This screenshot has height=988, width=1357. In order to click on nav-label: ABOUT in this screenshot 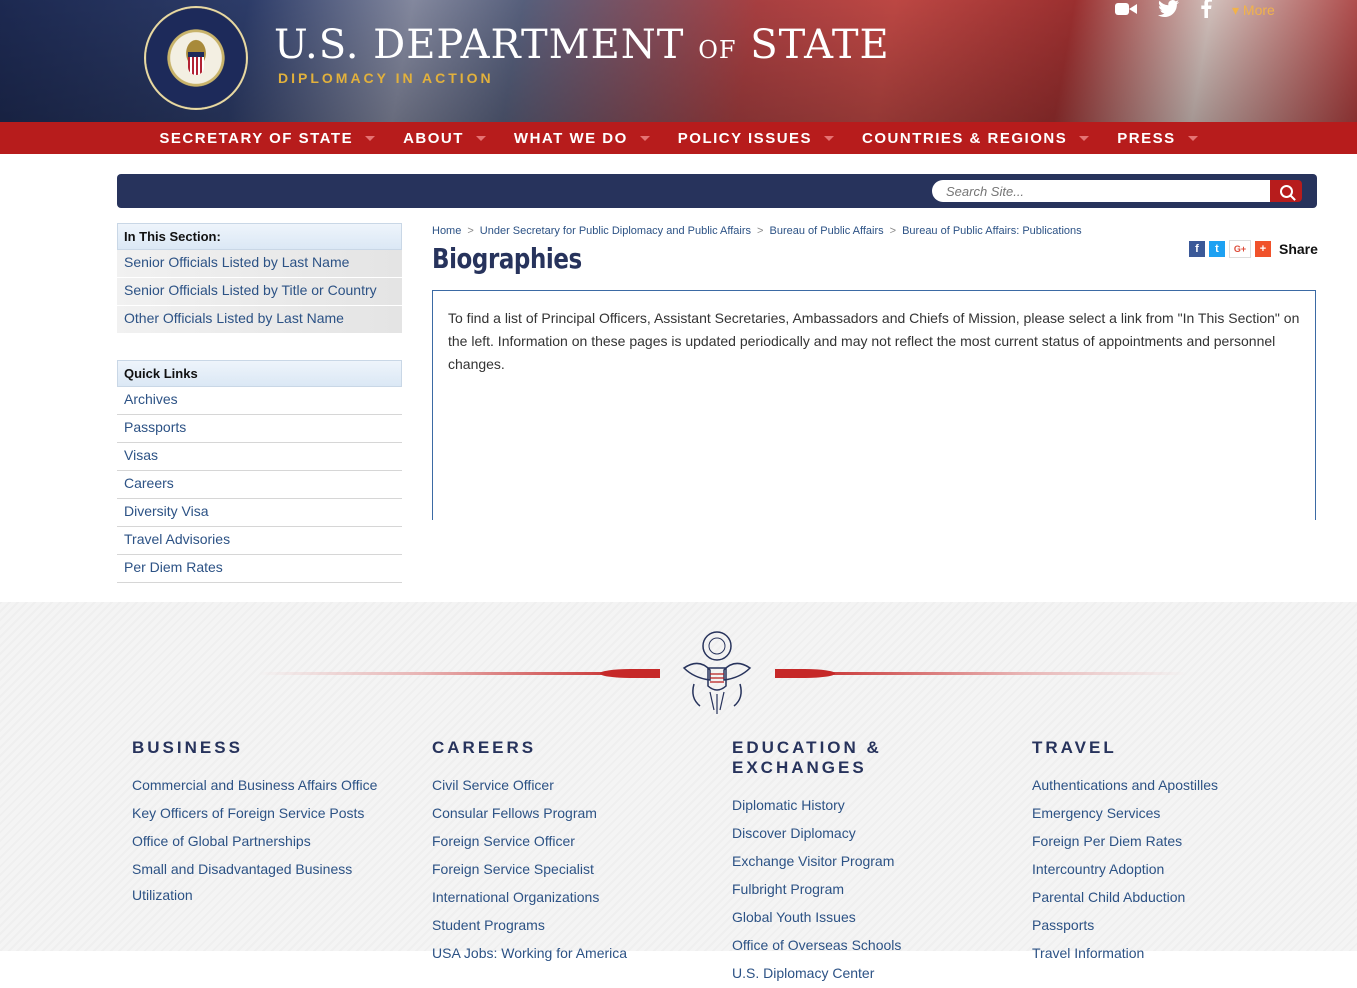, I will do `click(433, 138)`.